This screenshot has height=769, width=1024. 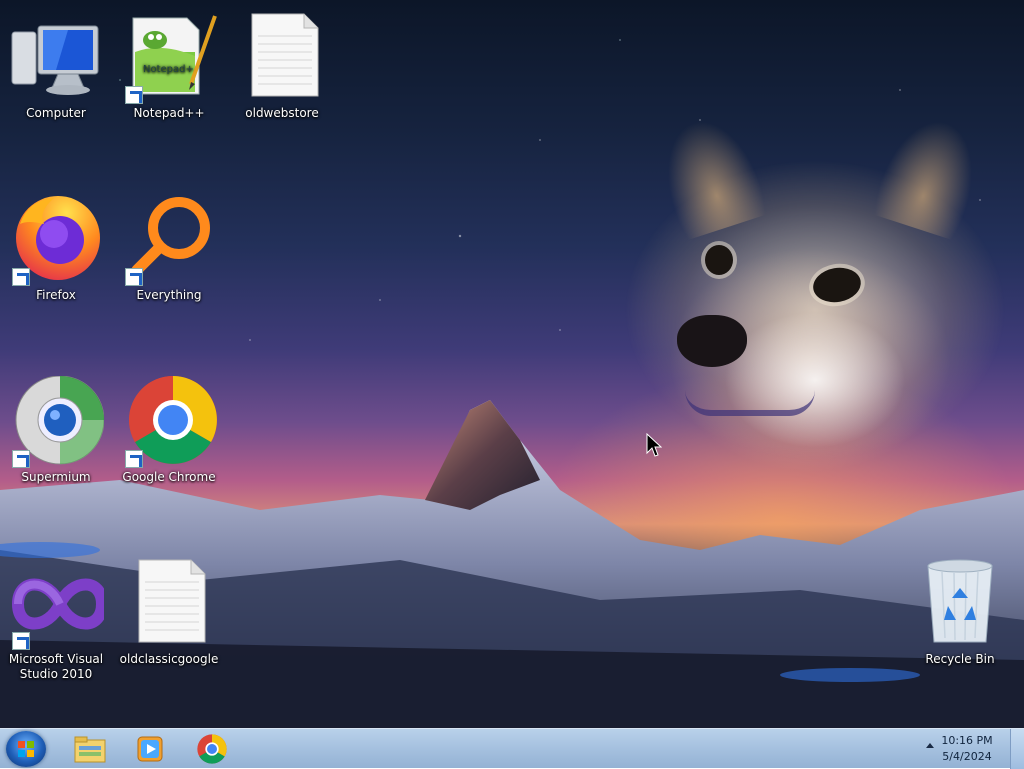 What do you see at coordinates (930, 745) in the screenshot?
I see `show-hidden-icons-arrow-icon` at bounding box center [930, 745].